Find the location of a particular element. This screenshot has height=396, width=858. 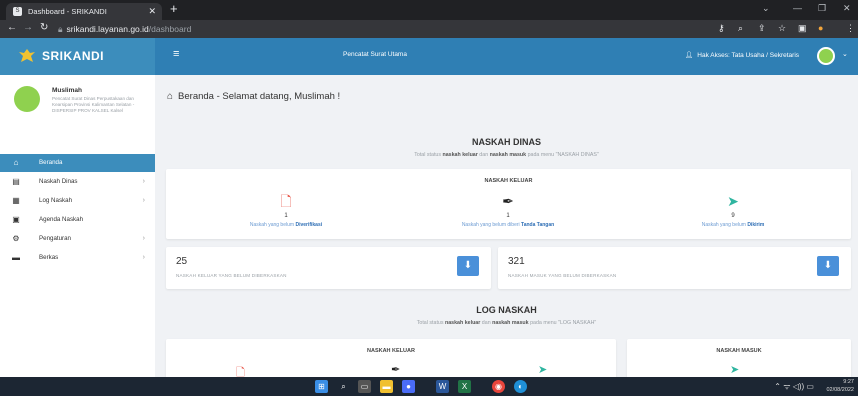

user-avatar is located at coordinates (27, 99).